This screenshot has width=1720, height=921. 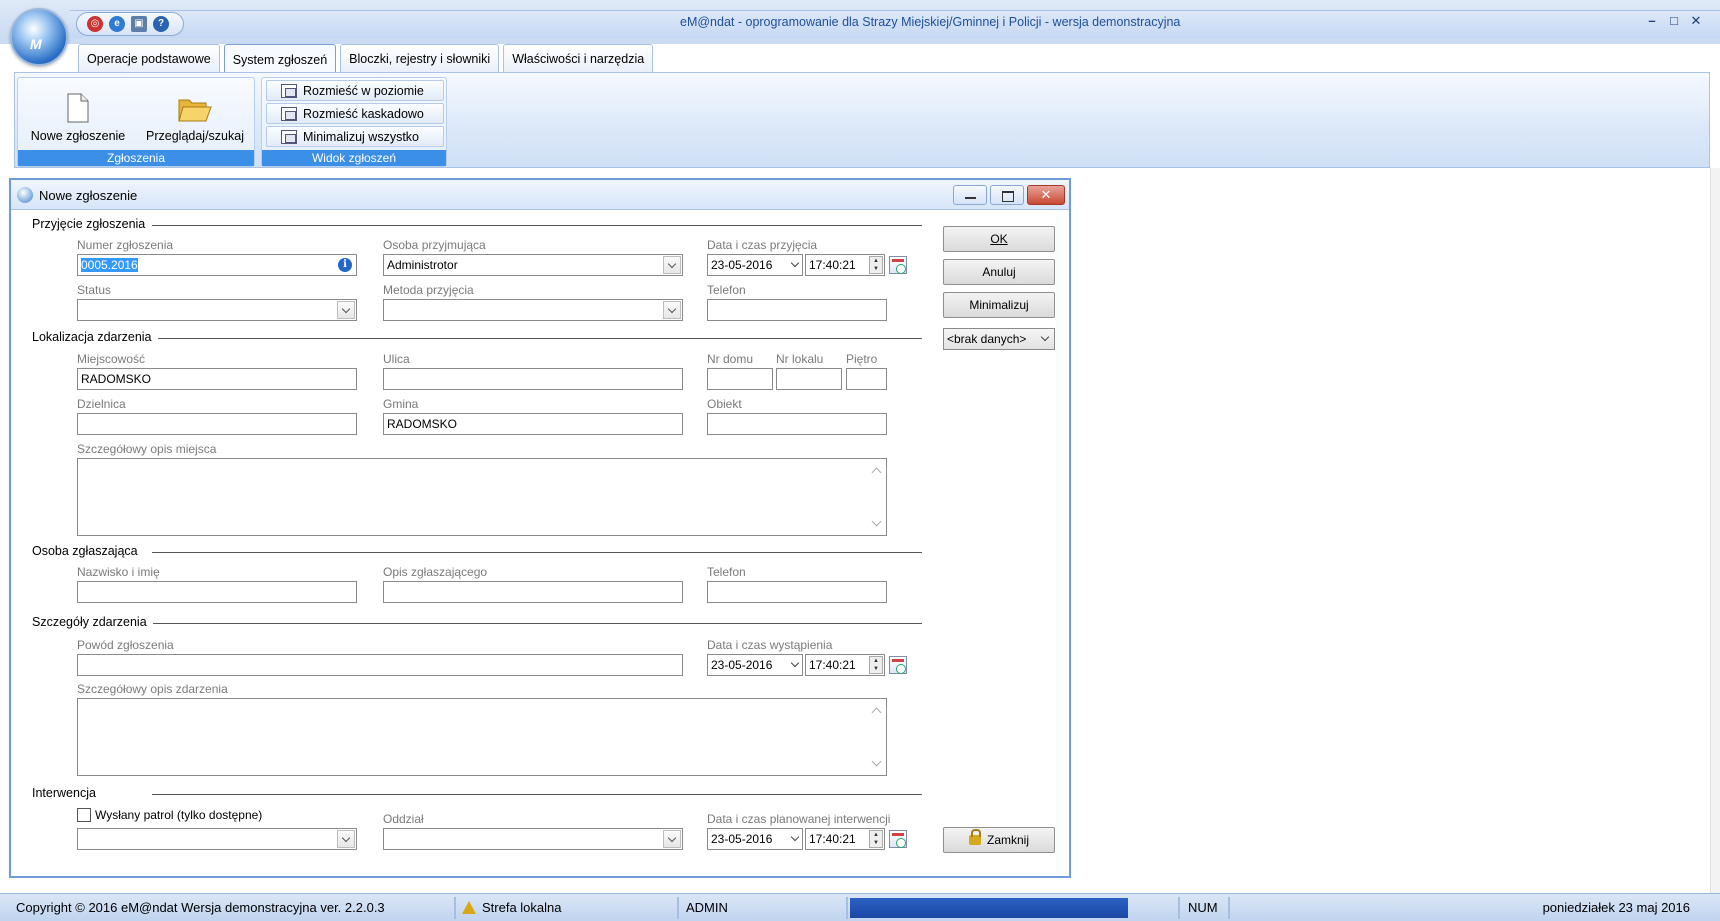 I want to click on cascade-button: Rozmieść kaskadowo, so click(x=355, y=113).